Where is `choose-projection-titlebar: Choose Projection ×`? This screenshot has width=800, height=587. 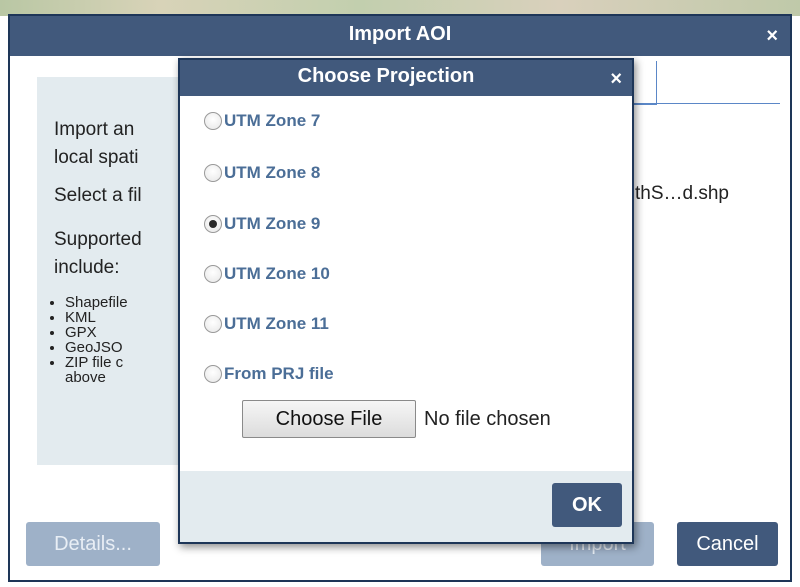 choose-projection-titlebar: Choose Projection × is located at coordinates (406, 78).